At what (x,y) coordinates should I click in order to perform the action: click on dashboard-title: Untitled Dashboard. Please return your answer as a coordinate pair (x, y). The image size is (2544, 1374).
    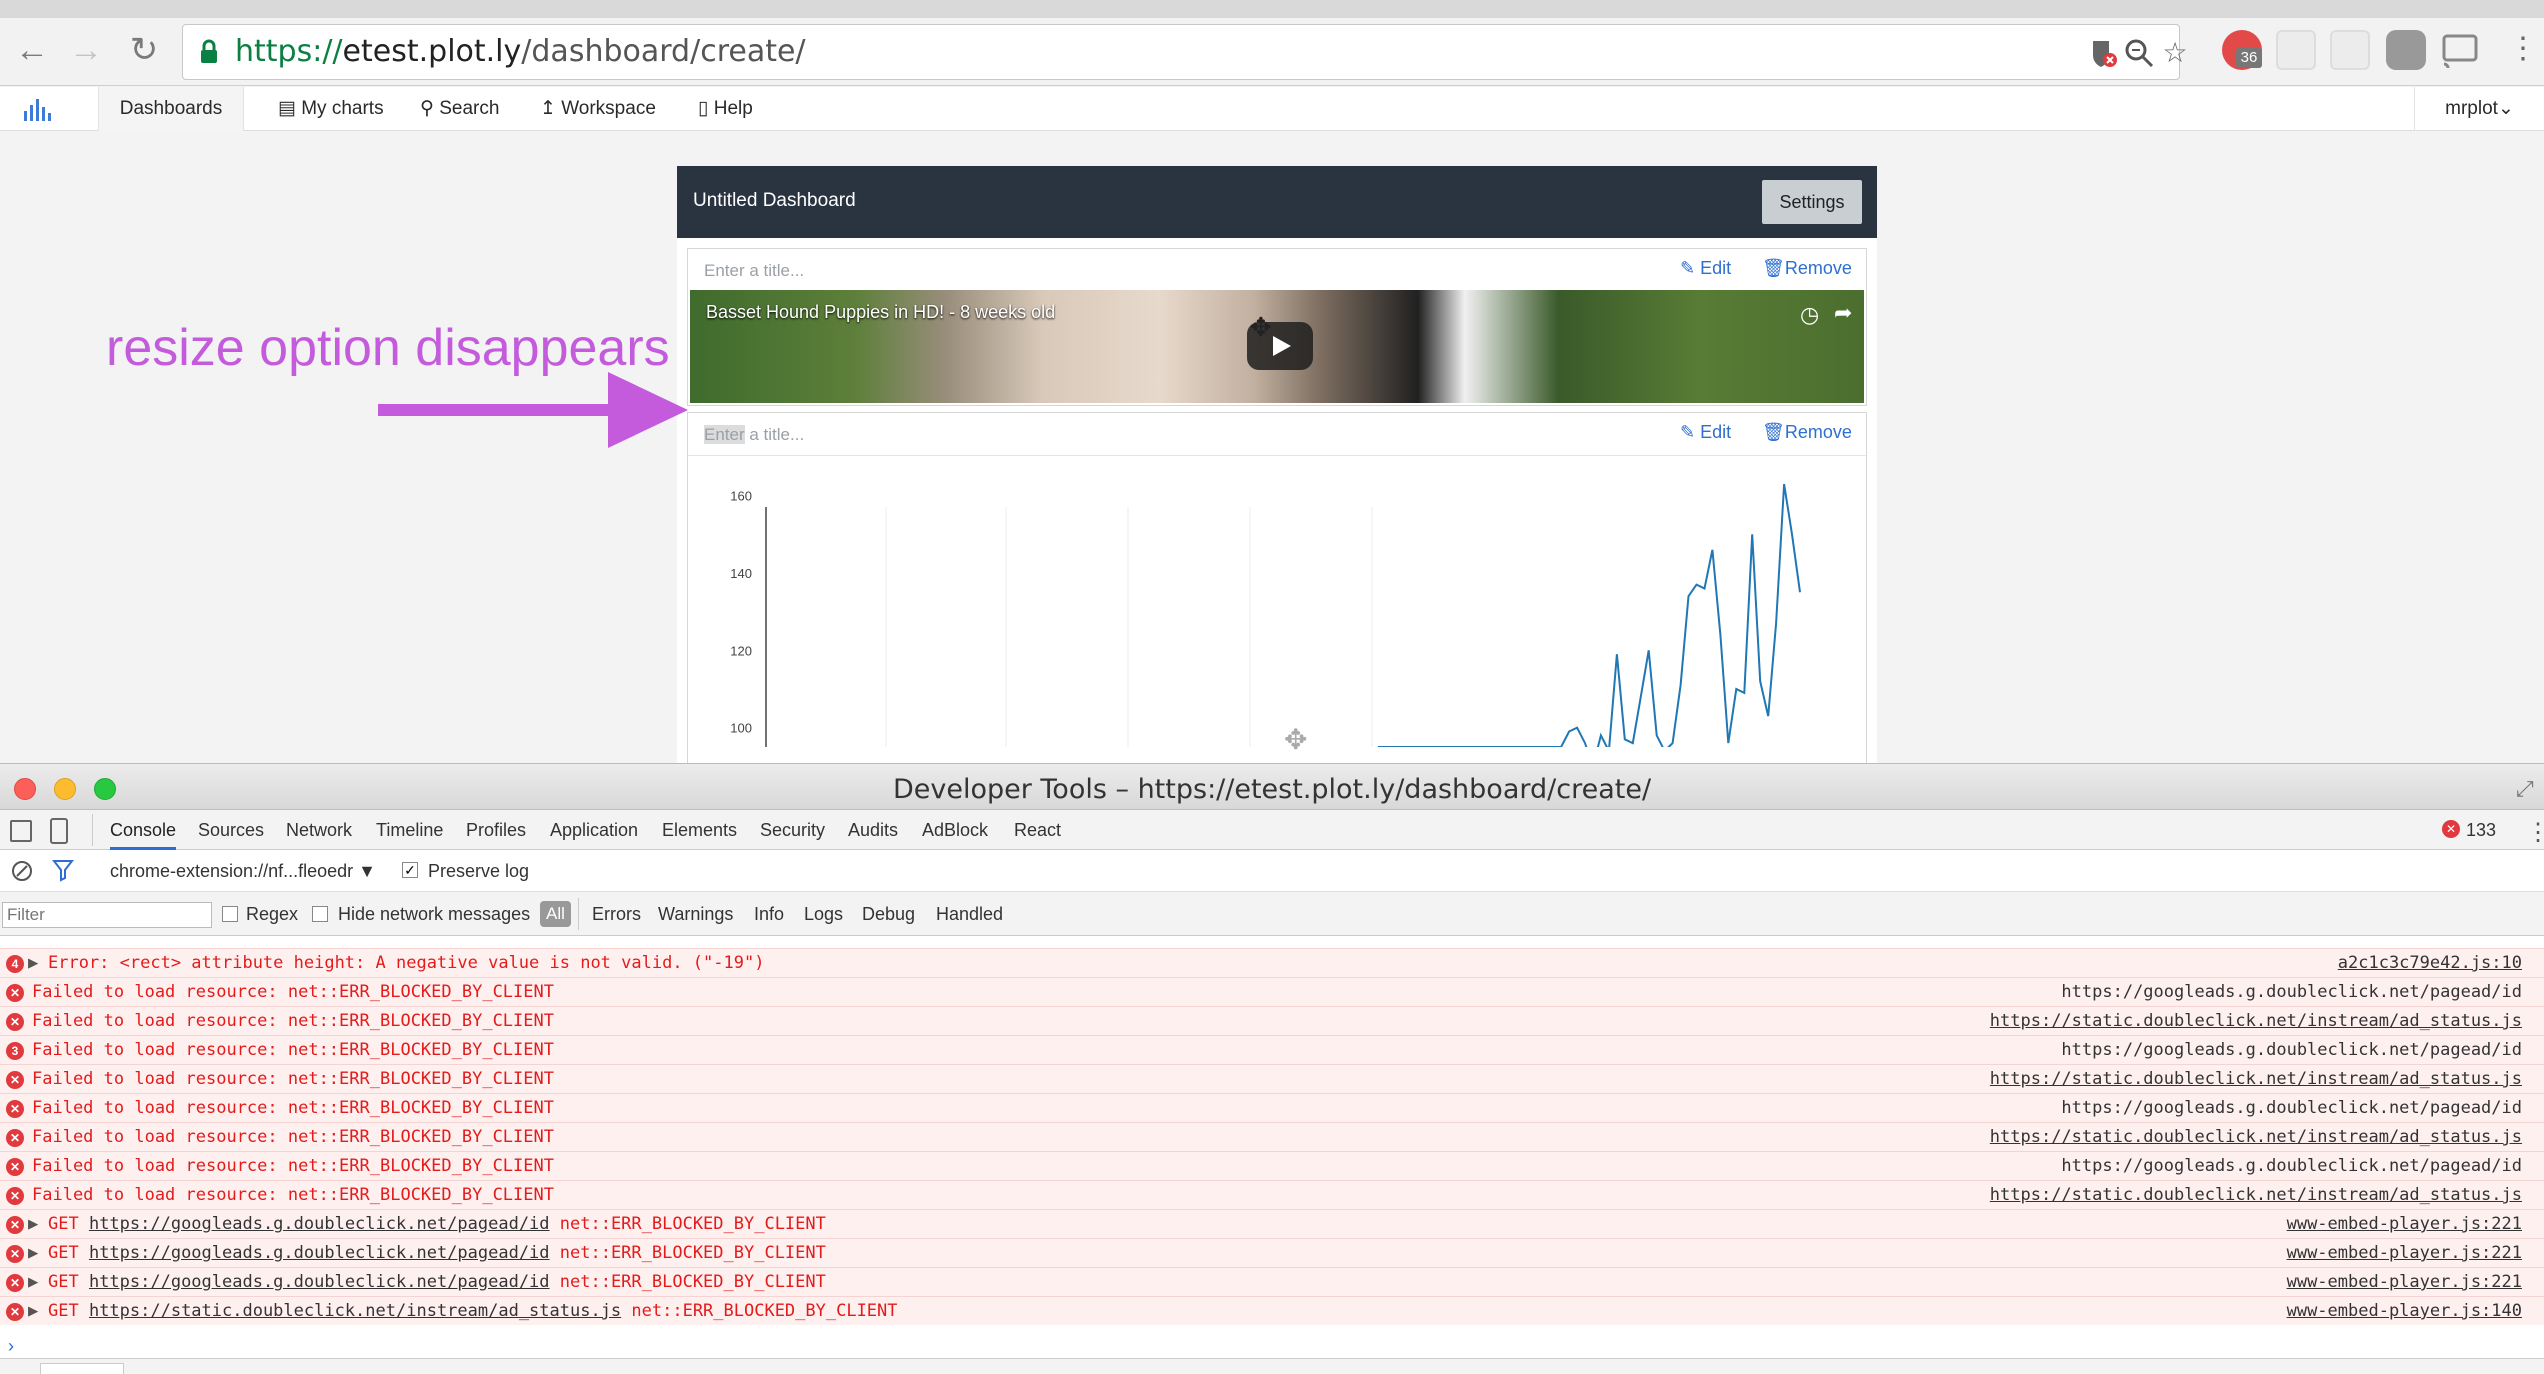
    Looking at the image, I should click on (774, 201).